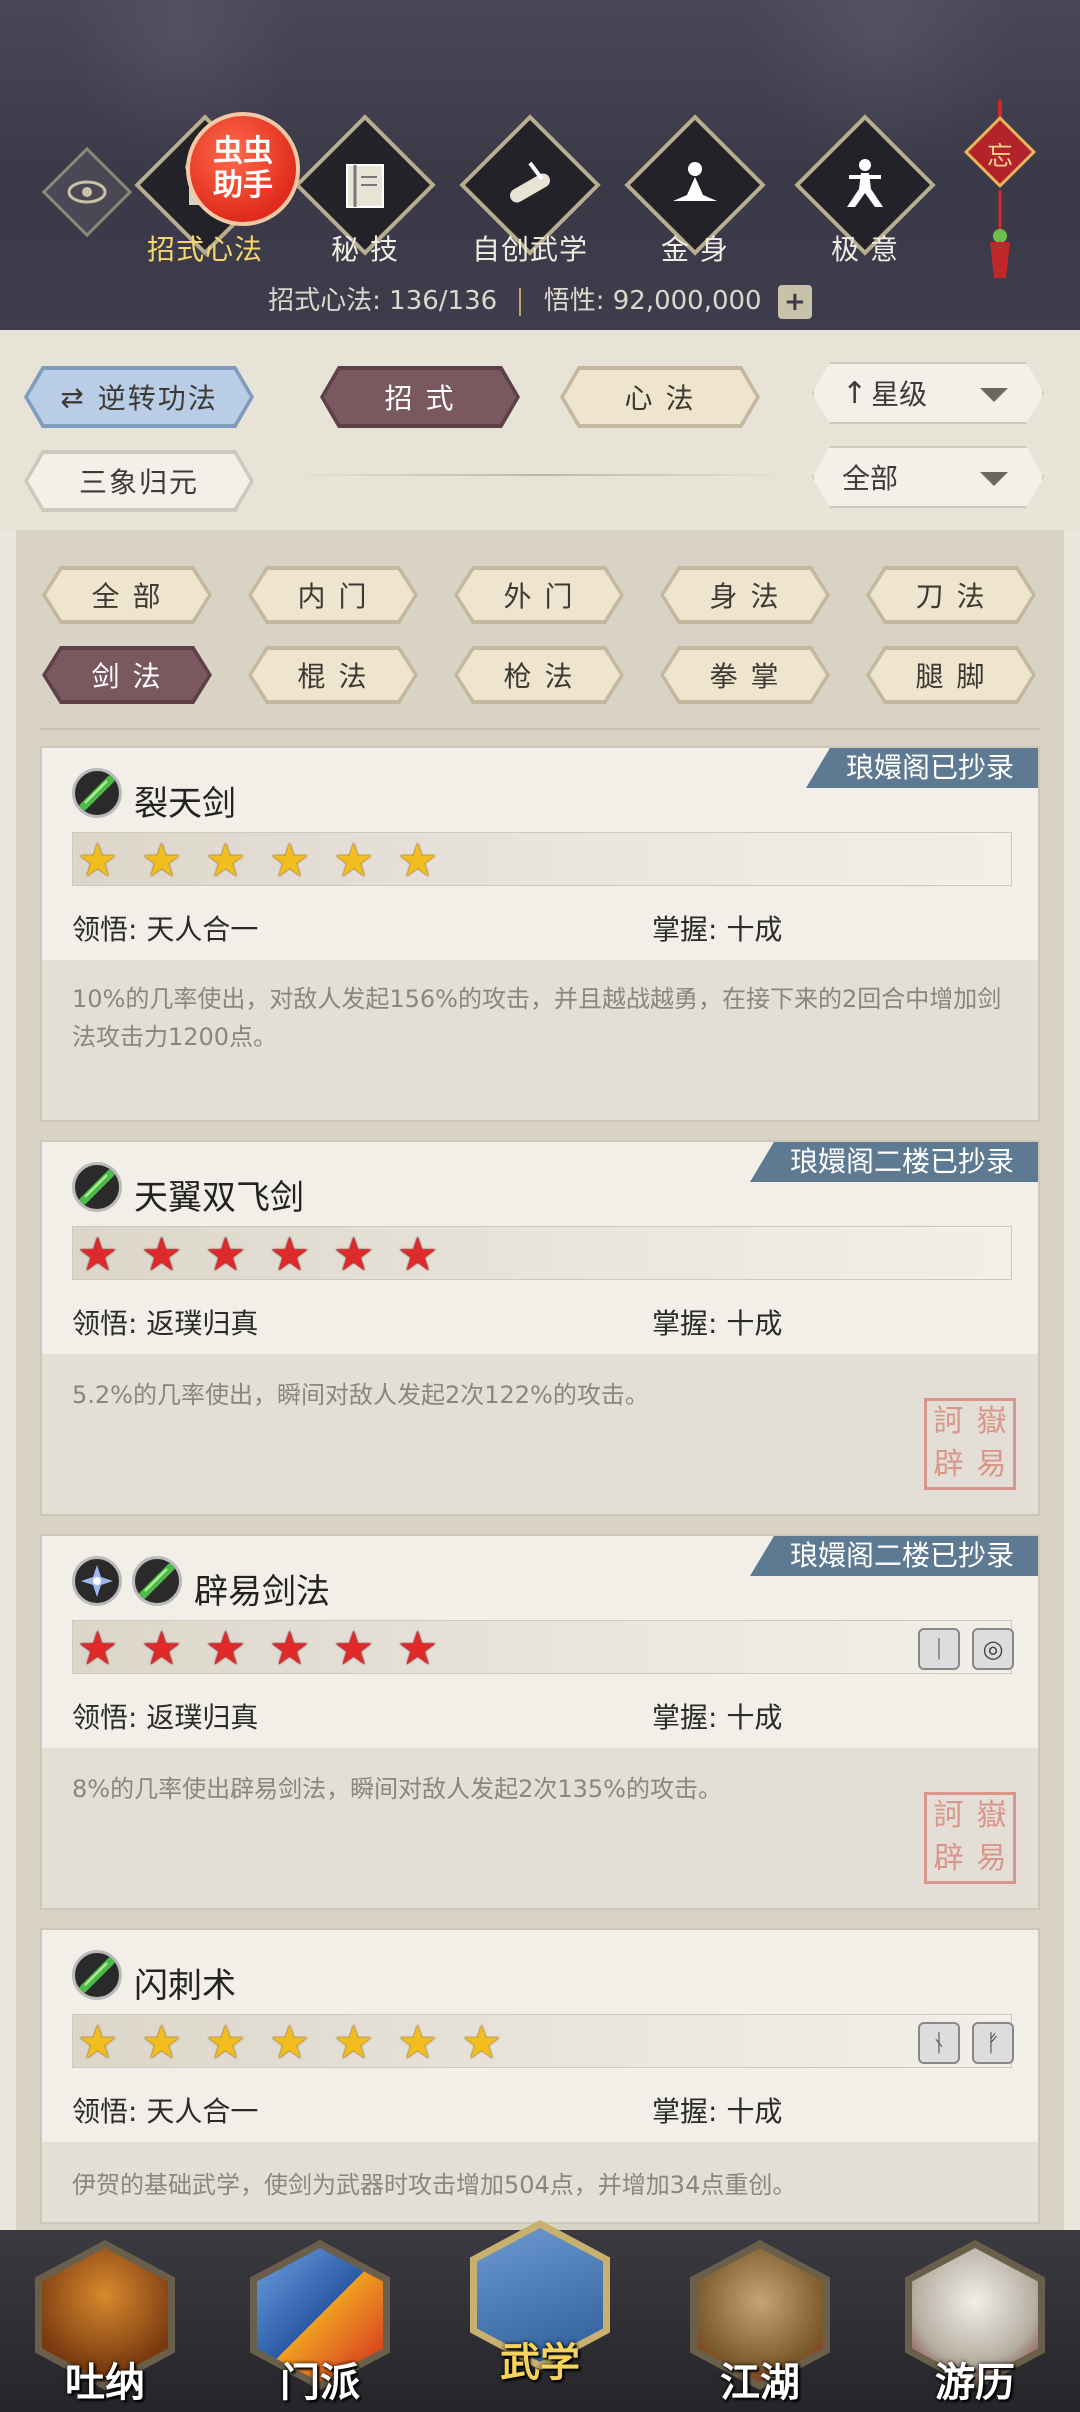 Image resolution: width=1080 pixels, height=2412 pixels. Describe the element at coordinates (420, 397) in the screenshot. I see `tab-moves: 招 式` at that location.